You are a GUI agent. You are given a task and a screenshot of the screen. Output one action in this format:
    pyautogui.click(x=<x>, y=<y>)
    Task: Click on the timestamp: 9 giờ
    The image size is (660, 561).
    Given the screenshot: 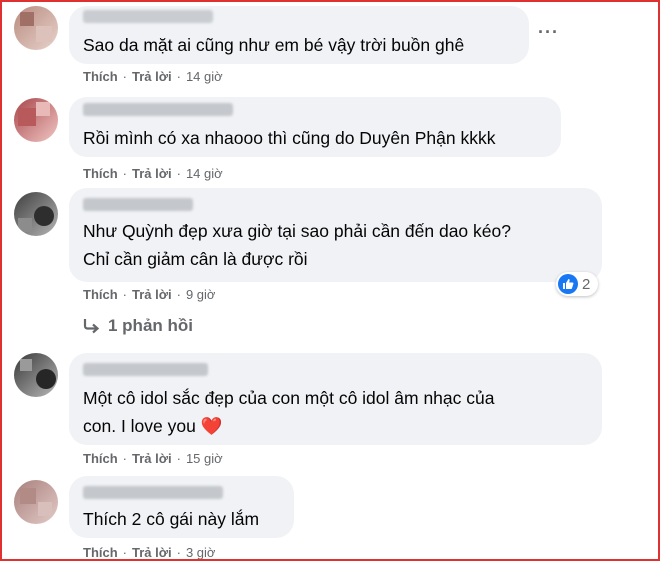 What is the action you would take?
    pyautogui.click(x=201, y=294)
    